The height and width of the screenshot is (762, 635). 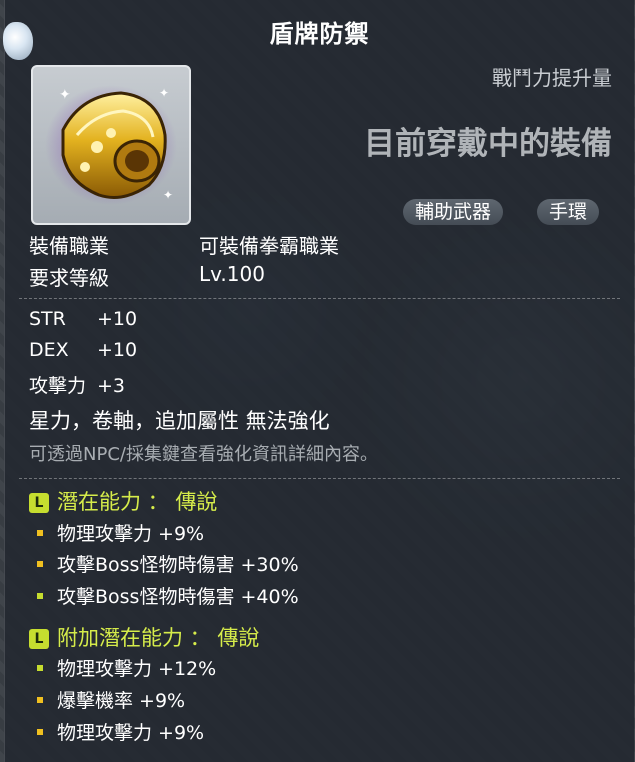 What do you see at coordinates (137, 502) in the screenshot?
I see `potential-title: 潛在能力 ： 傳說` at bounding box center [137, 502].